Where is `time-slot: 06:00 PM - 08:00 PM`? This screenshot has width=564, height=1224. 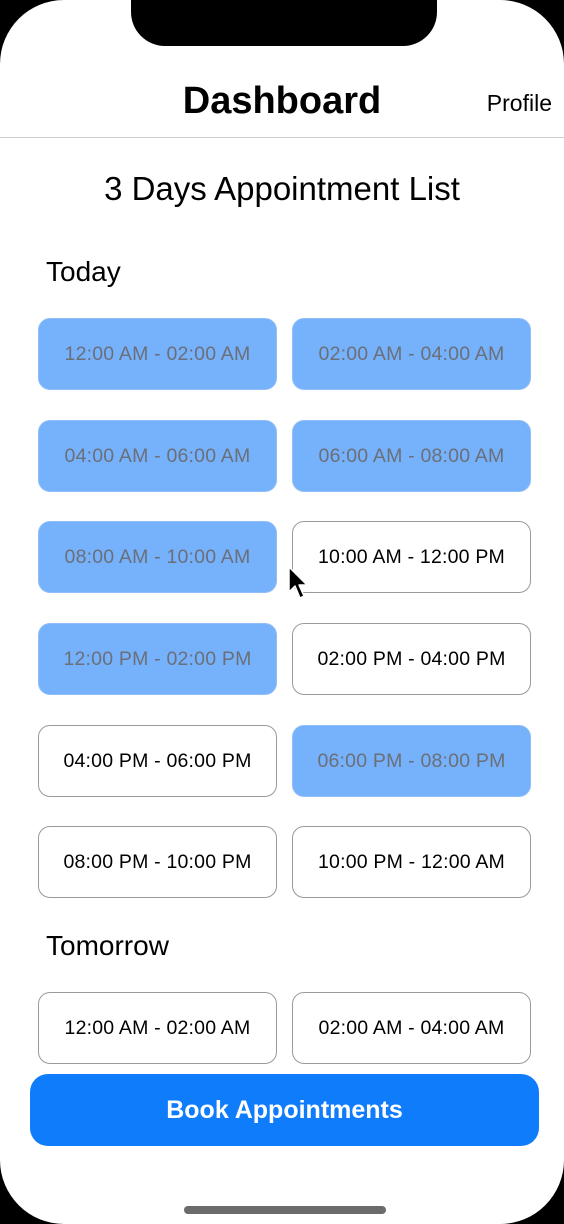 time-slot: 06:00 PM - 08:00 PM is located at coordinates (411, 761).